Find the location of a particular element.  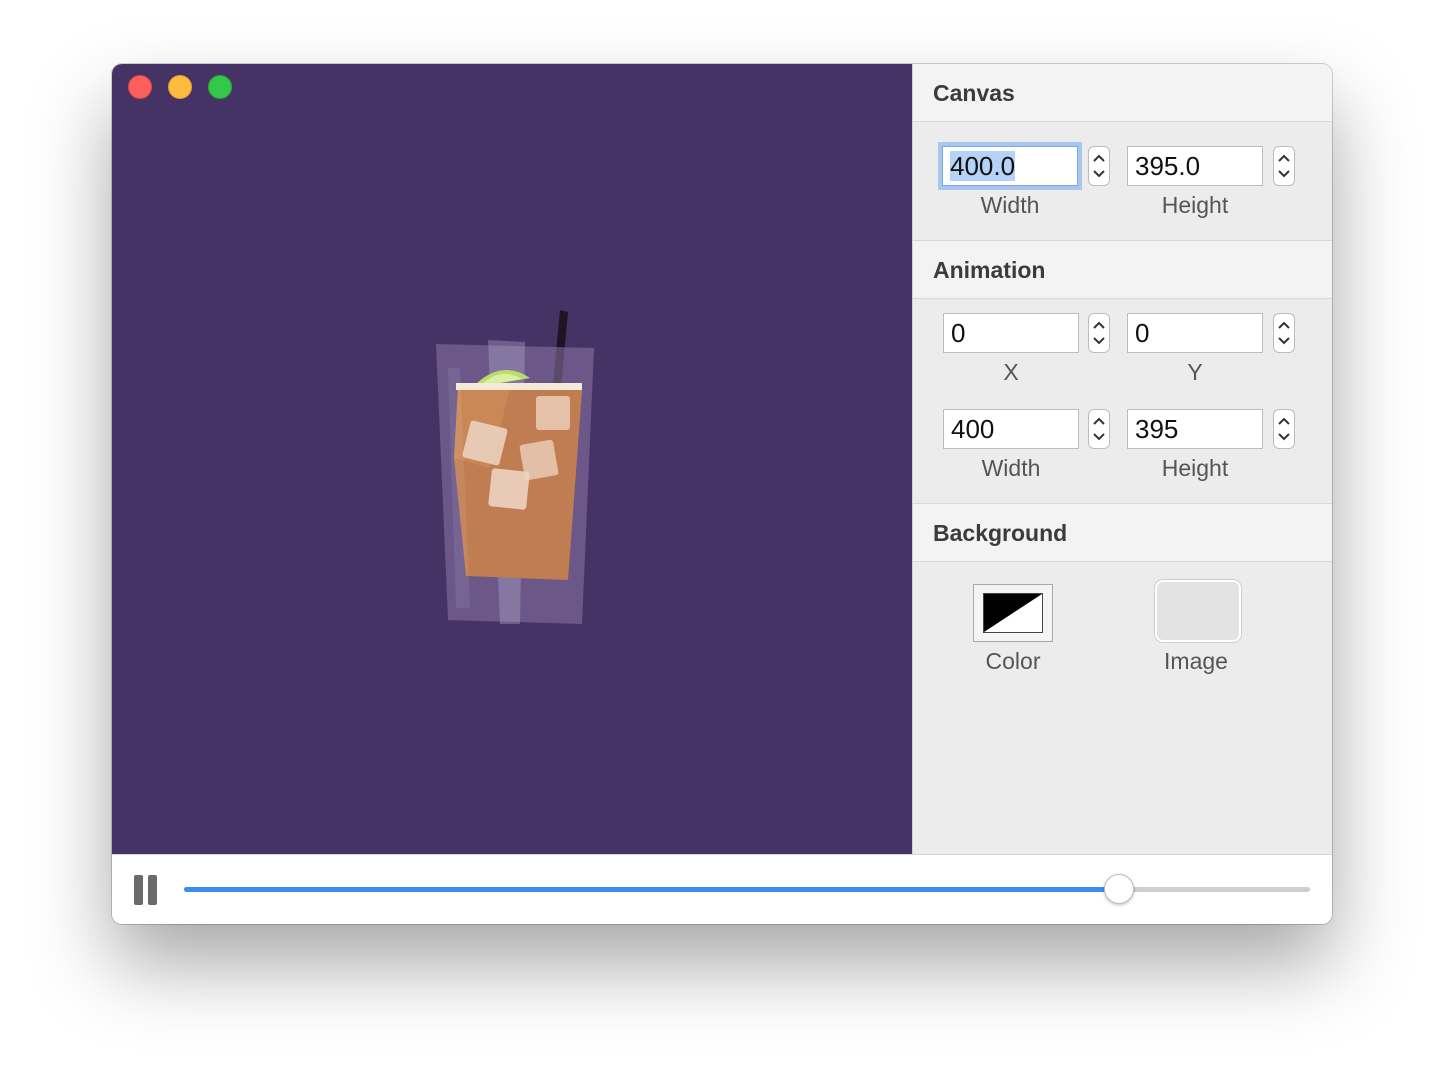

animation-y-value: 0 is located at coordinates (1142, 333).